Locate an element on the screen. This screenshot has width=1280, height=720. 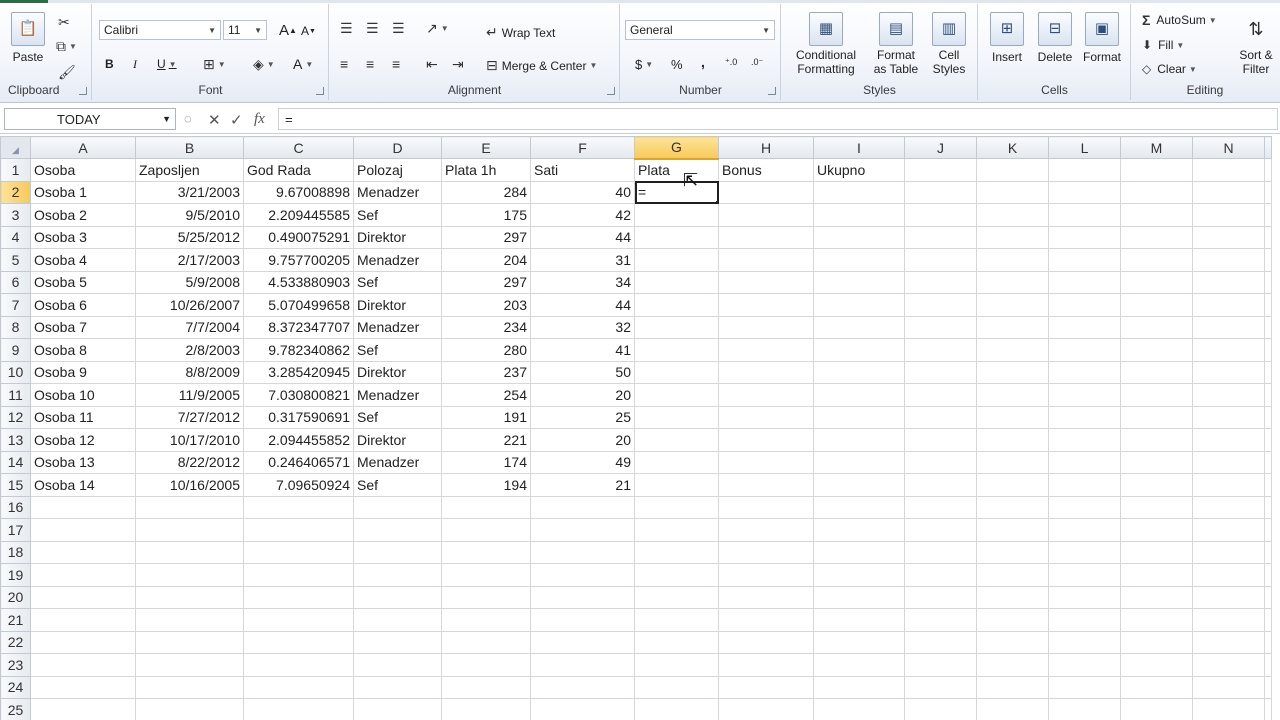
cell-m7 is located at coordinates (1156, 305).